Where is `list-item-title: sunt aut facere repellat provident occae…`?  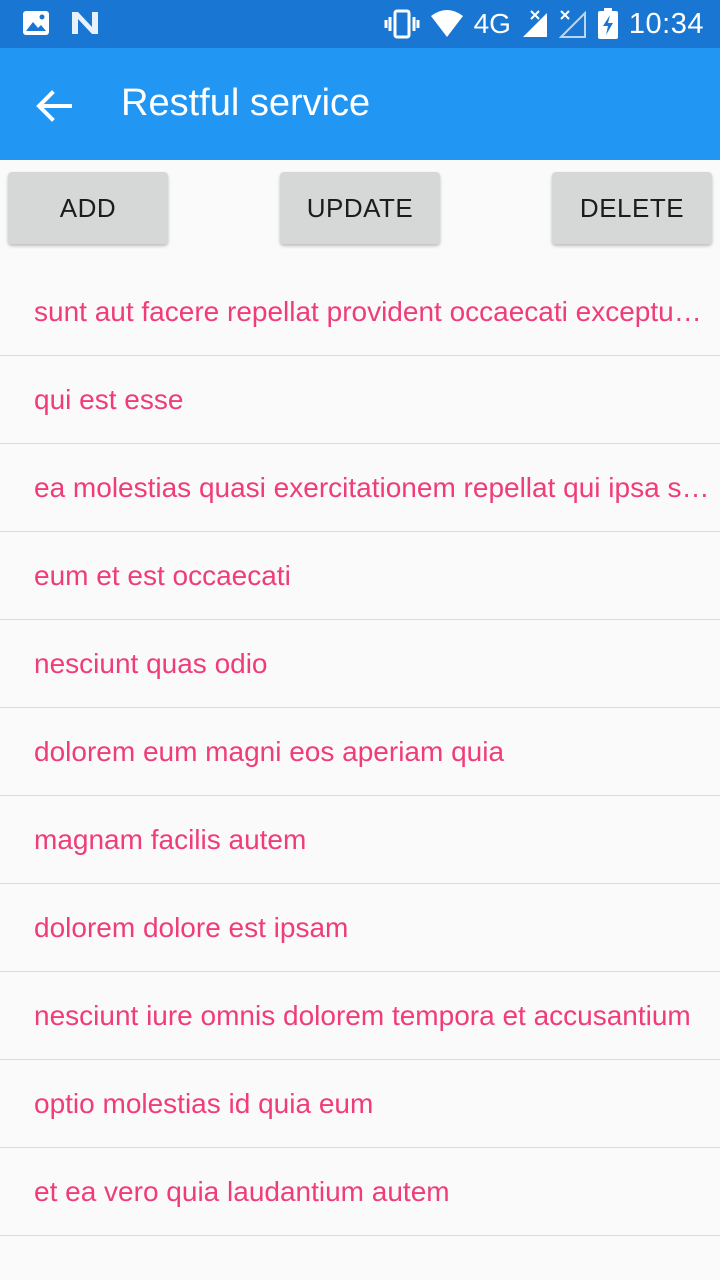
list-item-title: sunt aut facere repellat provident occae… is located at coordinates (372, 311).